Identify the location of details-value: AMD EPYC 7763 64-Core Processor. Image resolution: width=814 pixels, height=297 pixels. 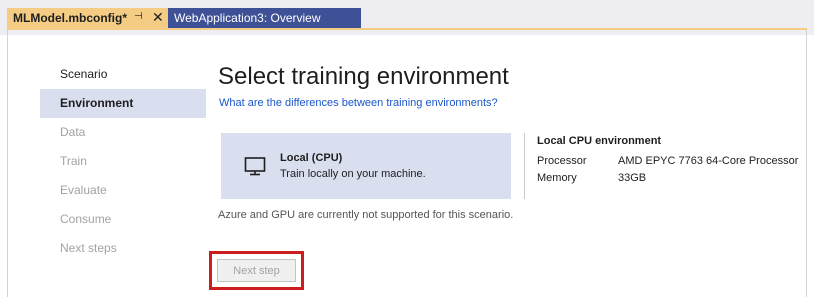
(708, 161).